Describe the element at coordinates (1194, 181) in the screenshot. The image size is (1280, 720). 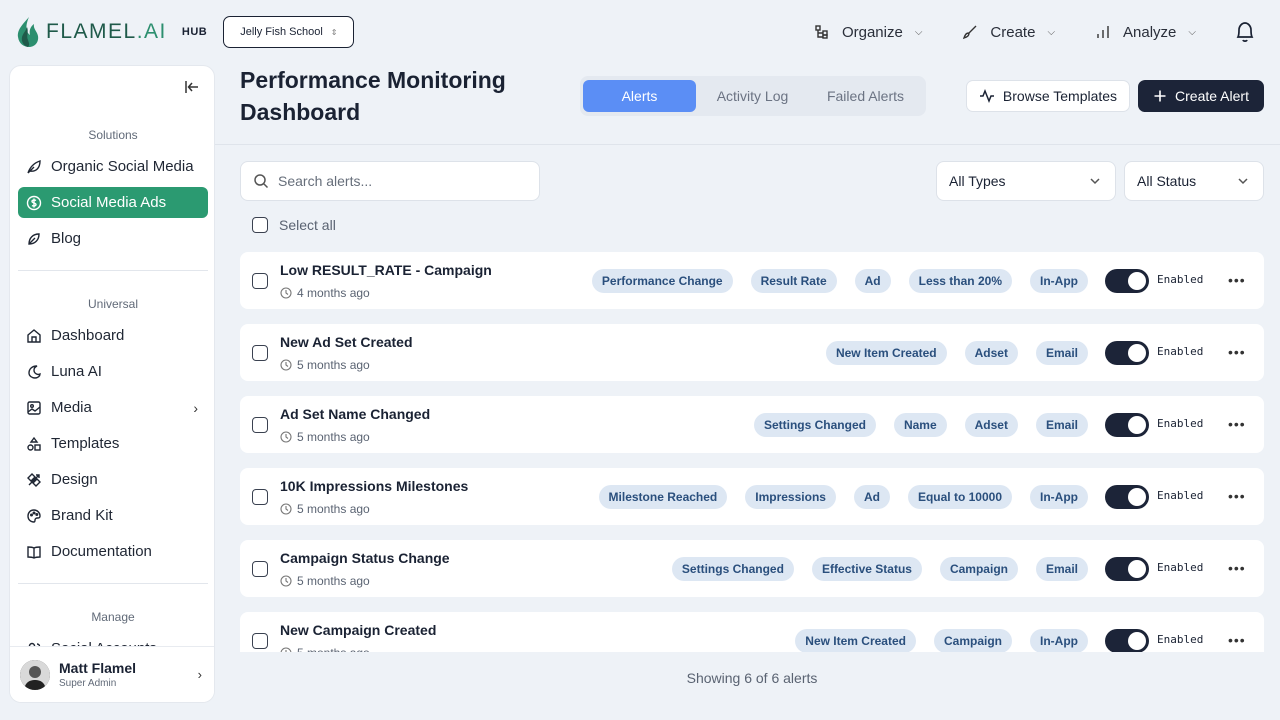
I see `status-filter-select: All Status` at that location.